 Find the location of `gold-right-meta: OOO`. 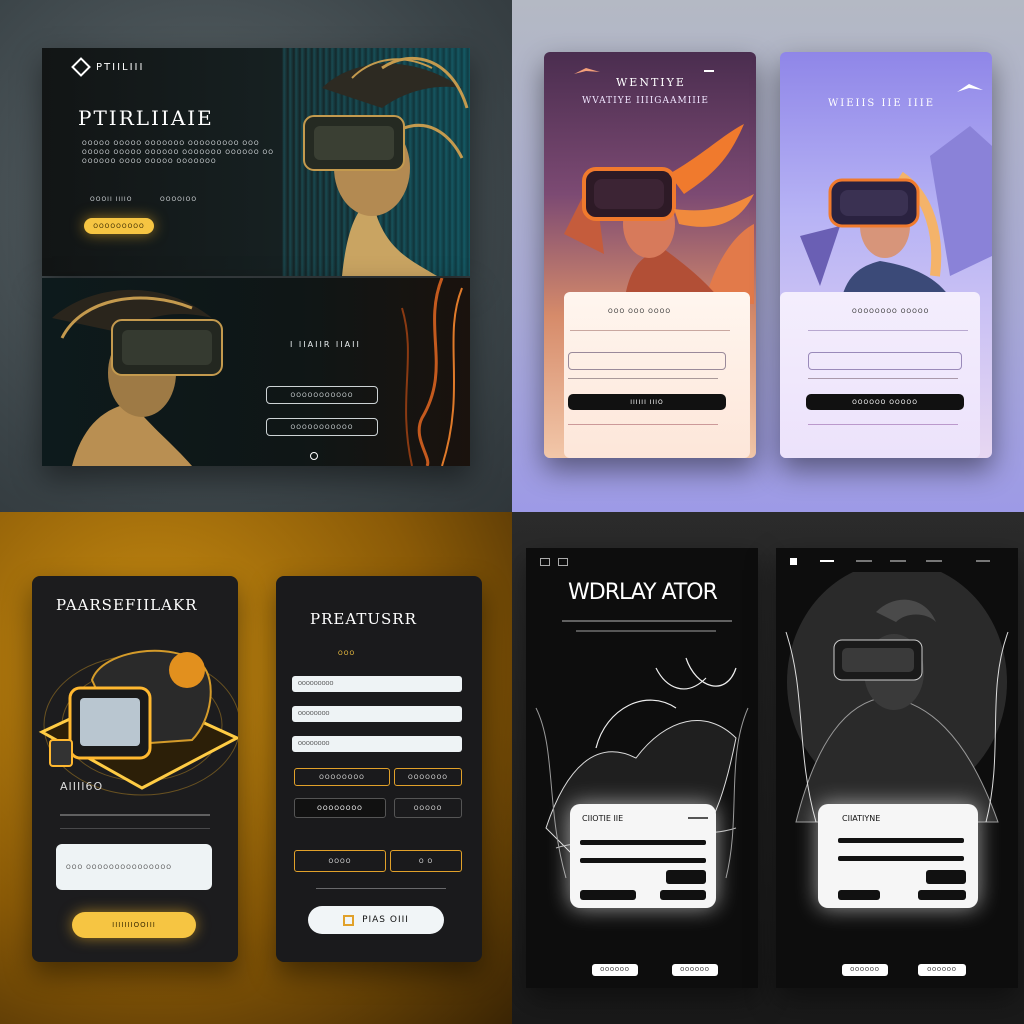

gold-right-meta: OOO is located at coordinates (347, 653).